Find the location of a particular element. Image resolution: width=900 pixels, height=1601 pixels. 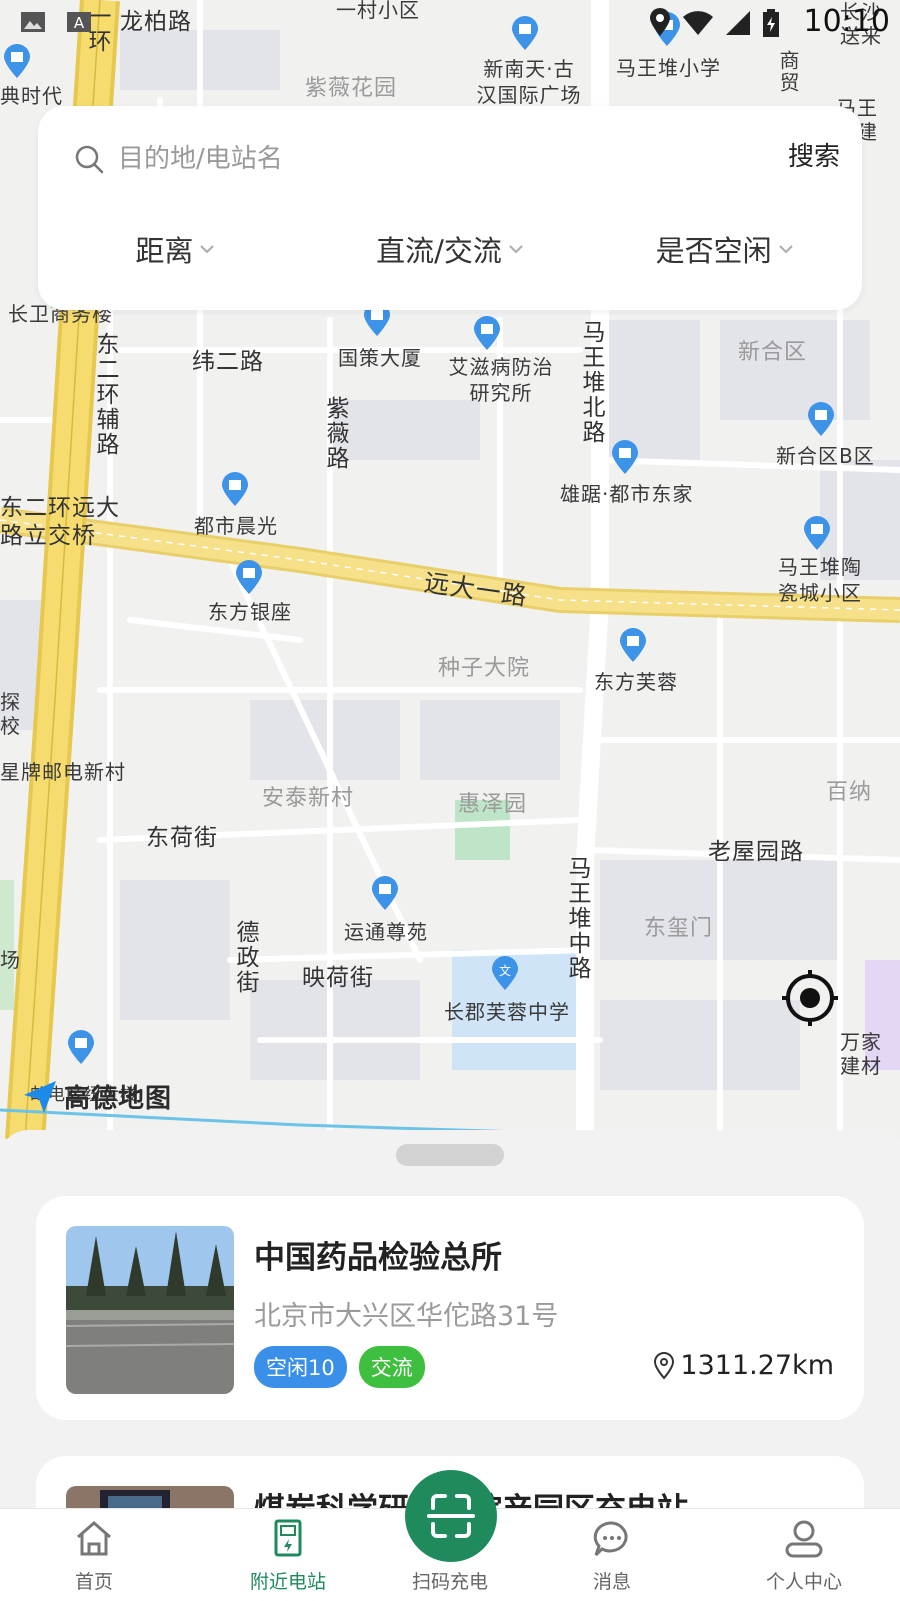

filter-distance: 距离 is located at coordinates (175, 249).